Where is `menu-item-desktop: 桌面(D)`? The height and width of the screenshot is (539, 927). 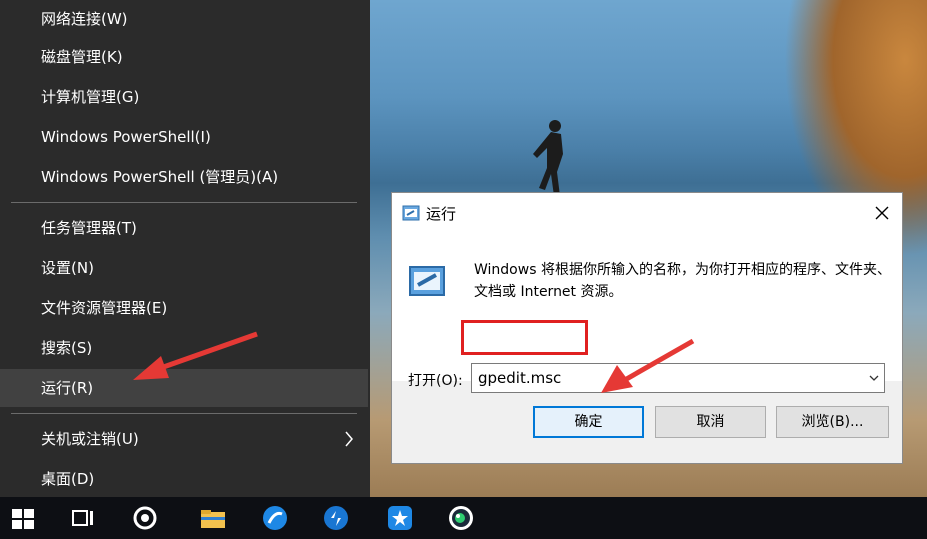
menu-item-desktop: 桌面(D) is located at coordinates (184, 479).